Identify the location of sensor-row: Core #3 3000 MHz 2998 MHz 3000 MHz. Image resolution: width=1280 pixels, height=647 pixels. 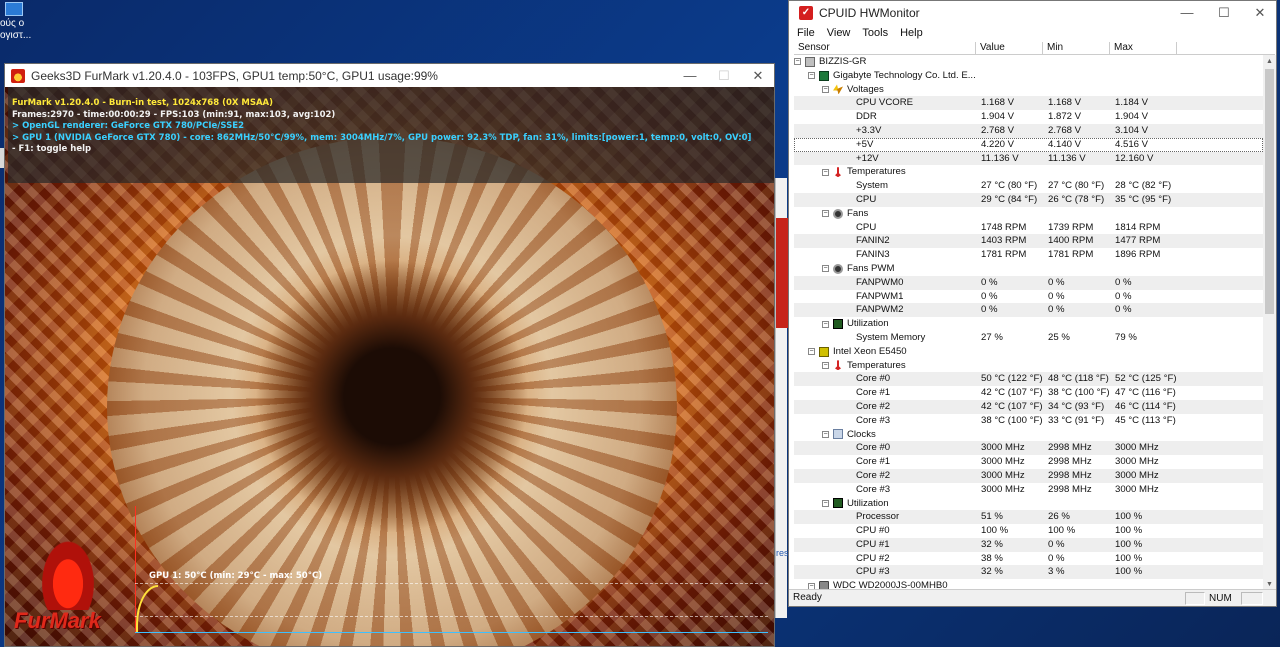
(1028, 489).